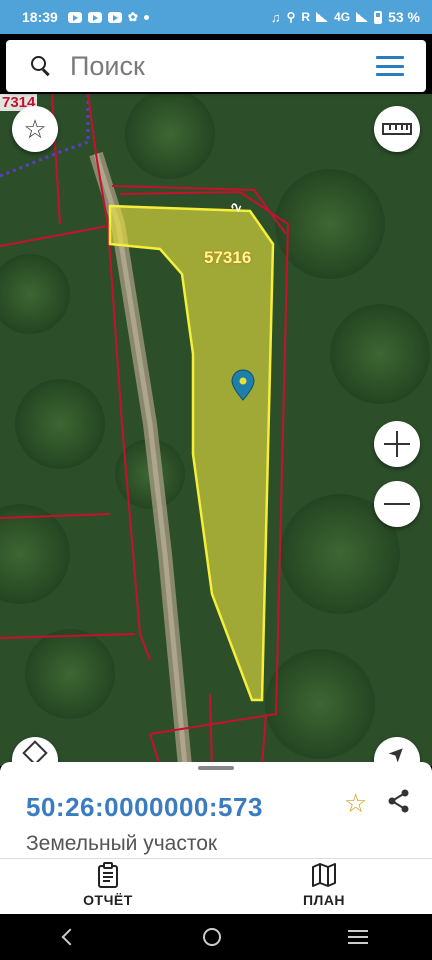 The width and height of the screenshot is (432, 960). I want to click on network-label: 4G, so click(342, 17).